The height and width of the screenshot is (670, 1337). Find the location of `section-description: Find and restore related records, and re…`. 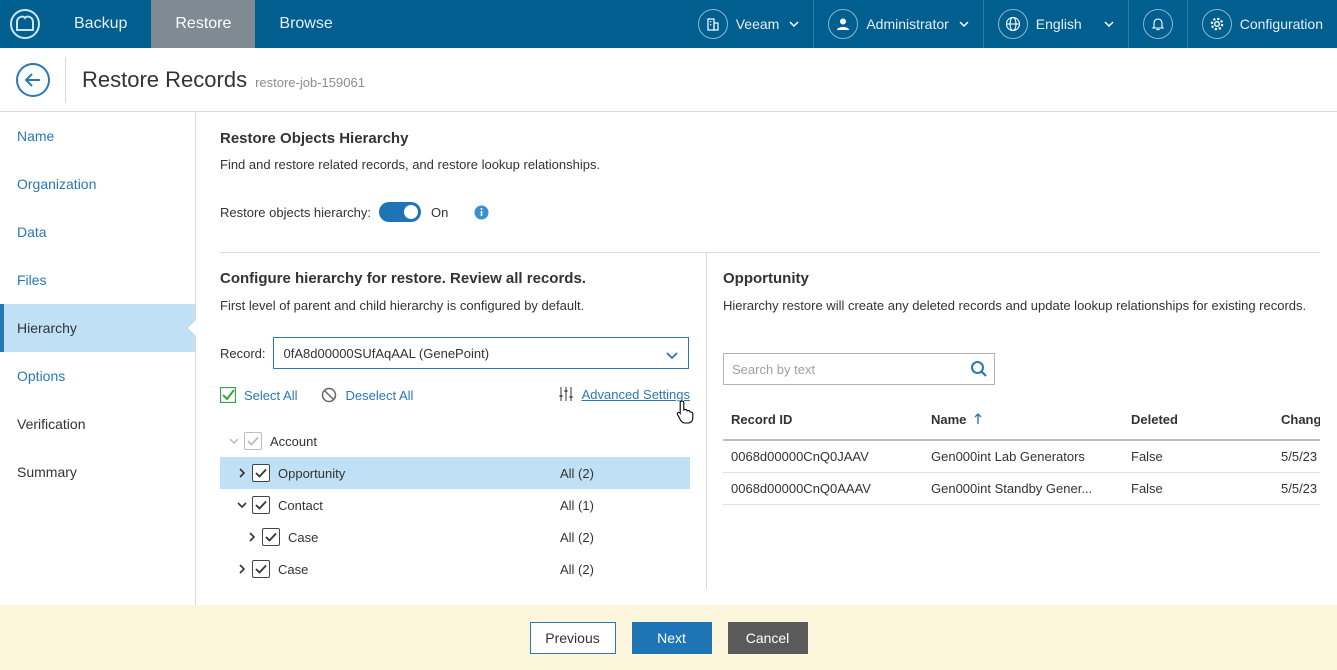

section-description: Find and restore related records, and re… is located at coordinates (410, 164).